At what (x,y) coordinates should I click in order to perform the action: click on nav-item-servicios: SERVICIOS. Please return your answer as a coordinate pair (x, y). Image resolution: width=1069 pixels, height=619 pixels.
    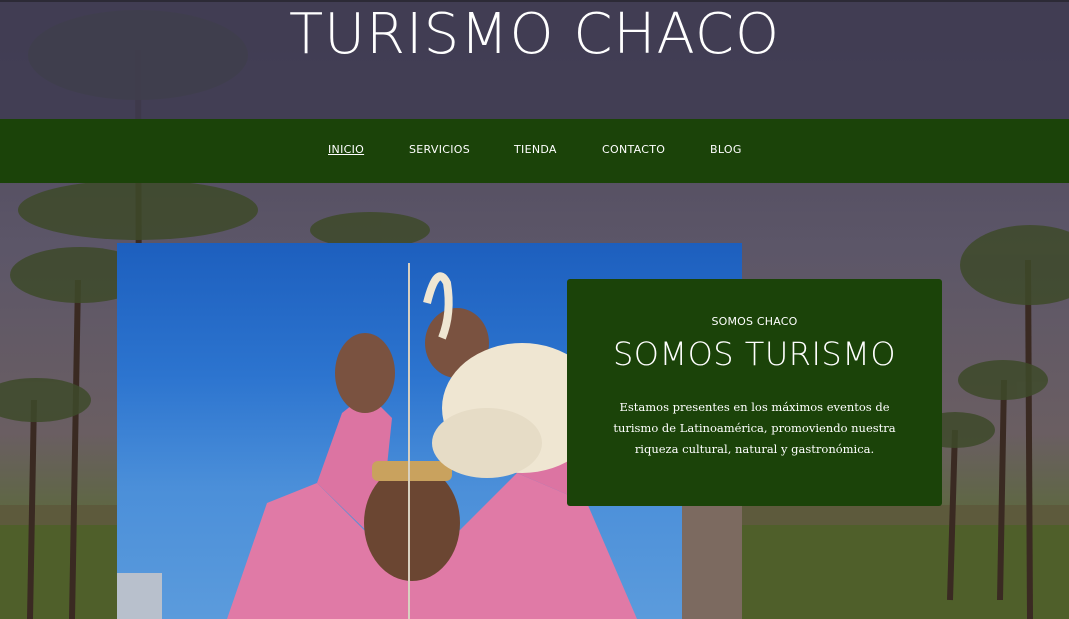
    Looking at the image, I should click on (439, 149).